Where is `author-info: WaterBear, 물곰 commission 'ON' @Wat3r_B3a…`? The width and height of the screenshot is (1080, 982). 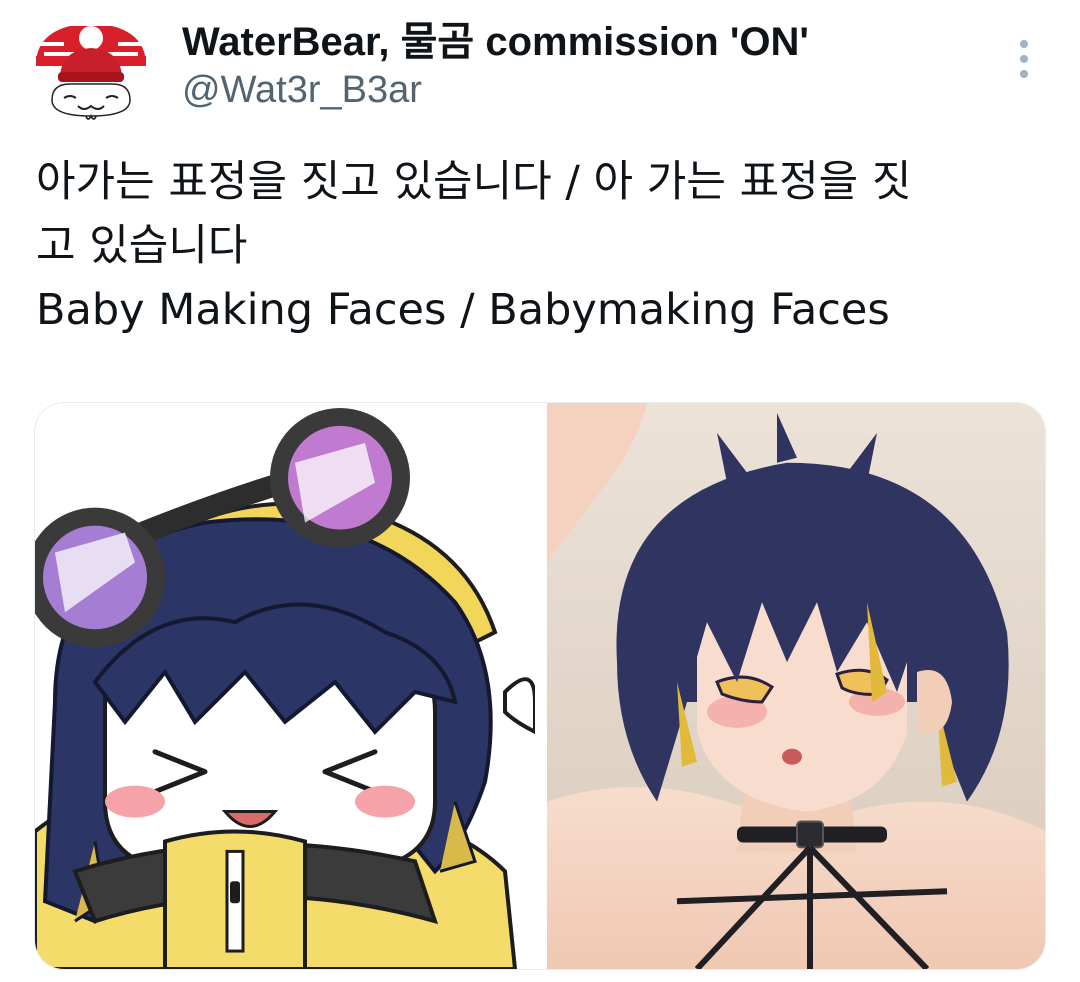
author-info: WaterBear, 물곰 commission 'ON' @Wat3r_B3a… is located at coordinates (495, 65).